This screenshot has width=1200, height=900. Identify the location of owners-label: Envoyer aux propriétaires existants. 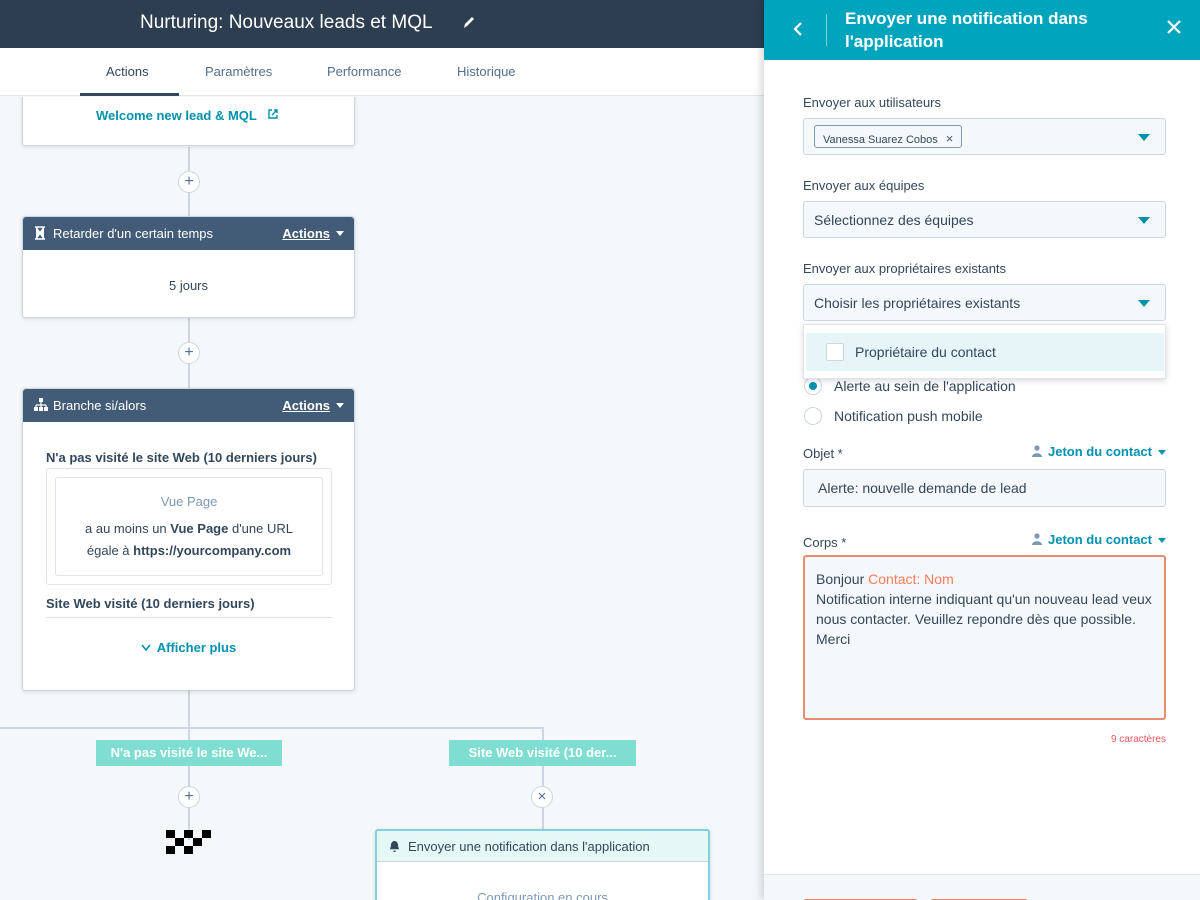
(905, 268).